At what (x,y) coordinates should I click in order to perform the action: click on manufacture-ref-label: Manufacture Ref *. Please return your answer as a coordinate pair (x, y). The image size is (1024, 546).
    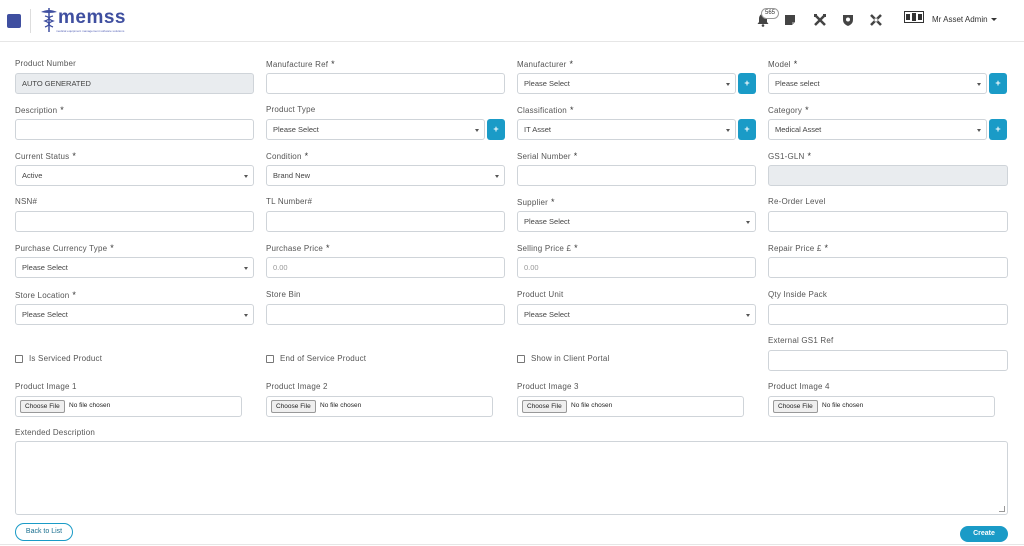
    Looking at the image, I should click on (300, 64).